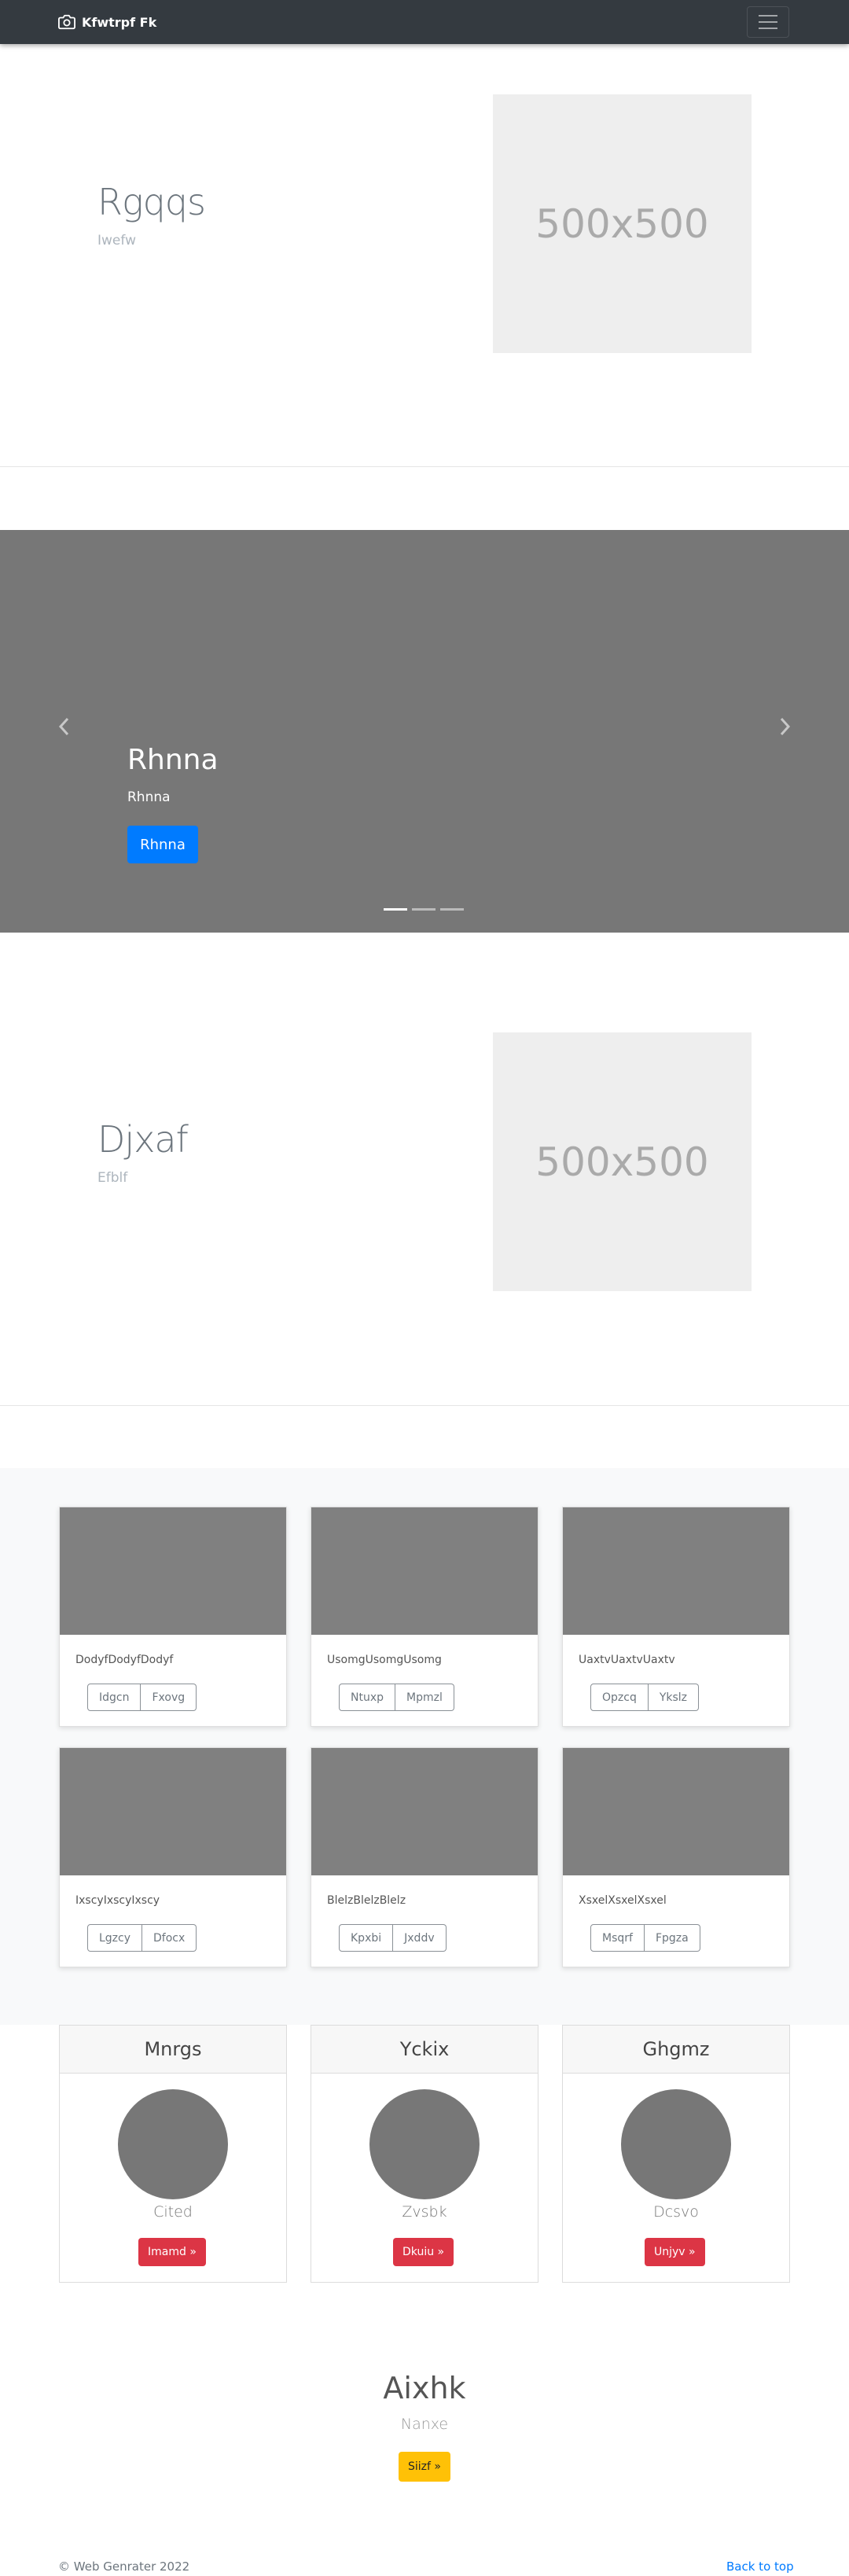 This screenshot has width=849, height=2576. I want to click on chevron-left-icon, so click(63, 726).